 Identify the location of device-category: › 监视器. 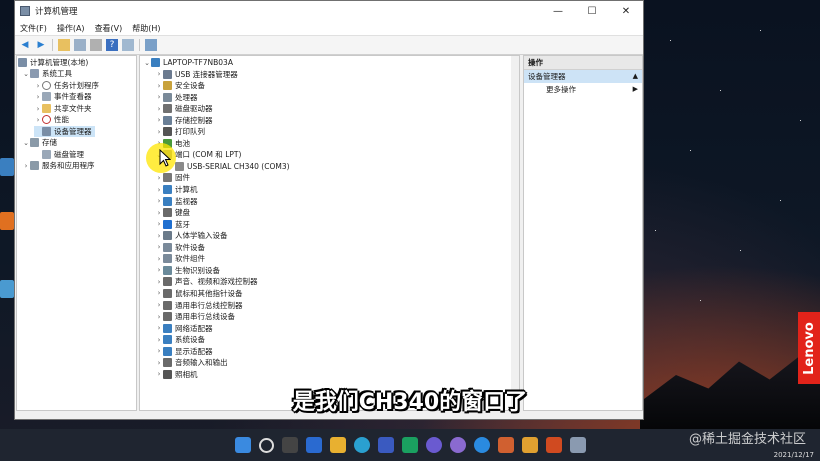
(176, 201).